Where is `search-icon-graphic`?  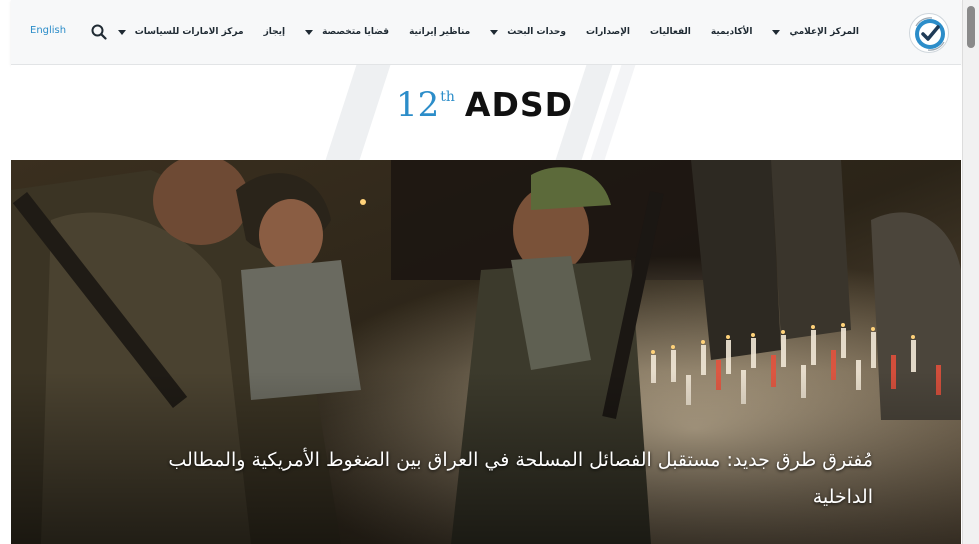
search-icon-graphic is located at coordinates (99, 32).